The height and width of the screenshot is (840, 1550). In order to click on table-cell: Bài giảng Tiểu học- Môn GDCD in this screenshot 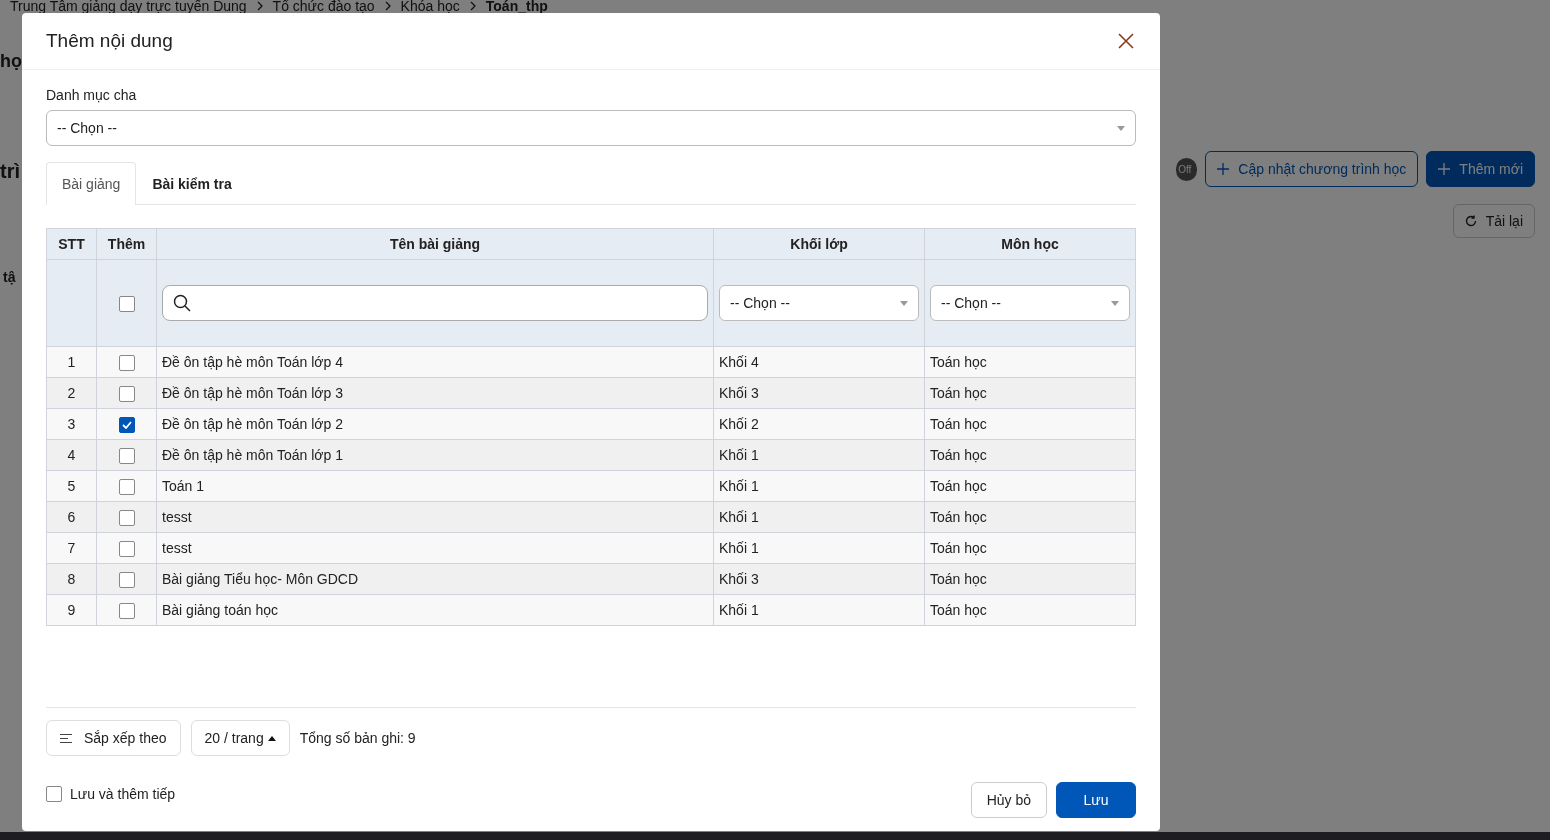, I will do `click(435, 579)`.